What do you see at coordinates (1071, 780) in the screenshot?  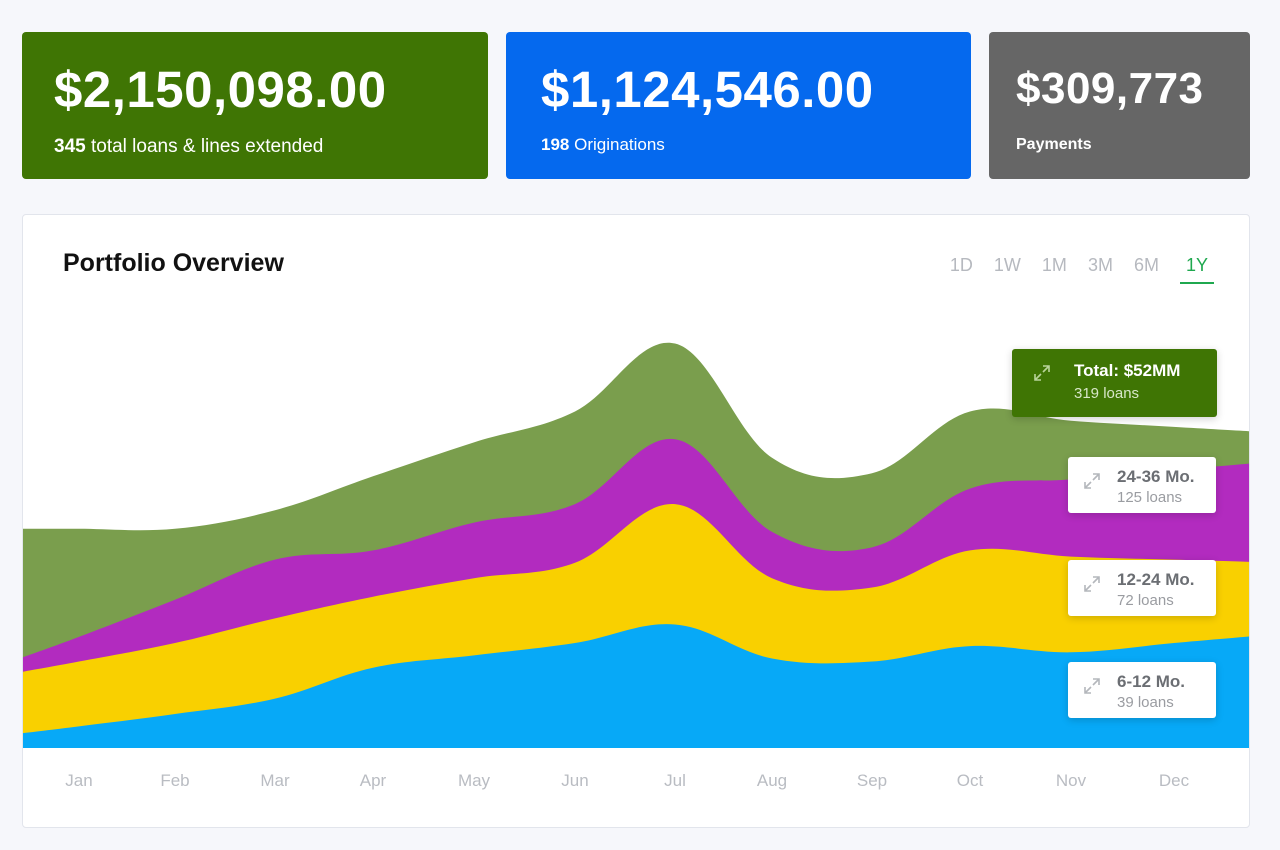 I see `x-tick-label: Nov` at bounding box center [1071, 780].